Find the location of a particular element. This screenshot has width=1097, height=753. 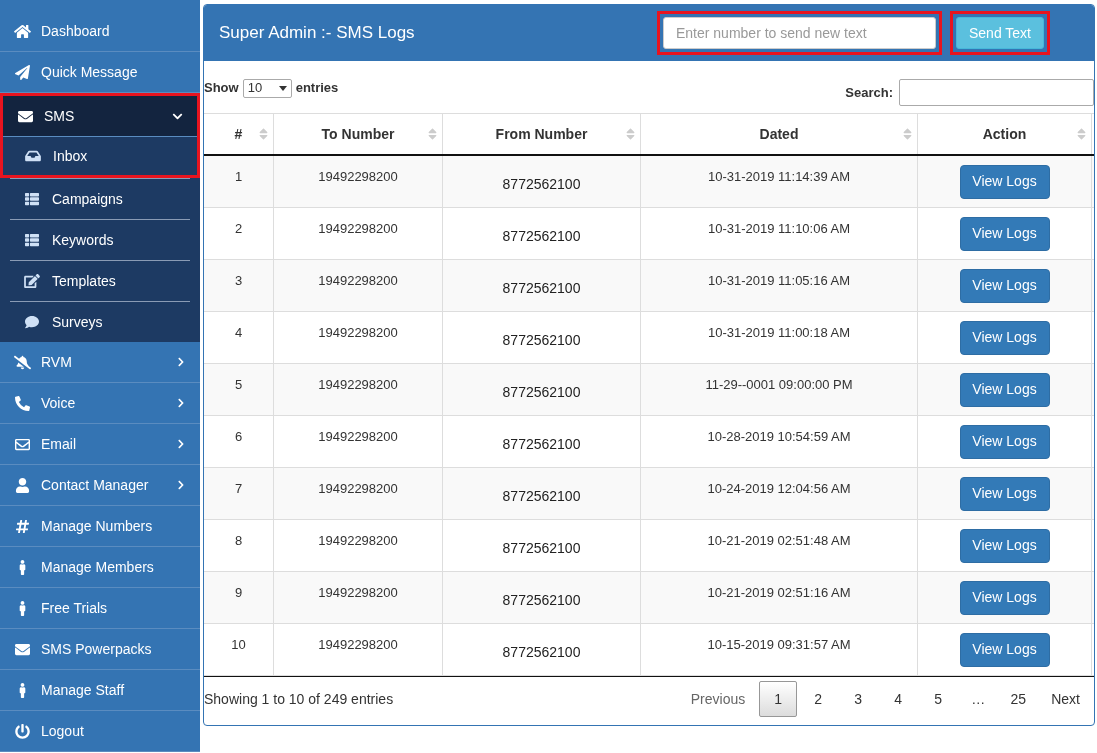

user-icon is located at coordinates (22, 485).